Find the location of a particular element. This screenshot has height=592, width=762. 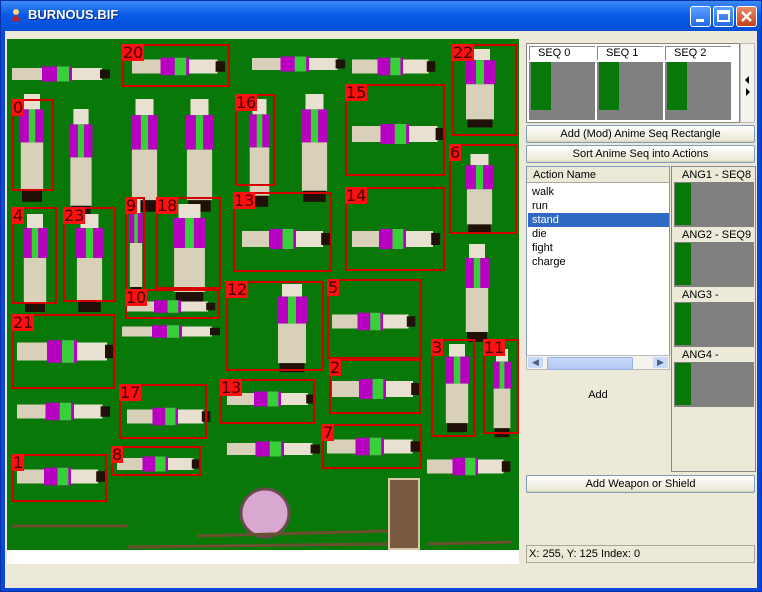

seq-index-label: 20 is located at coordinates (133, 52).